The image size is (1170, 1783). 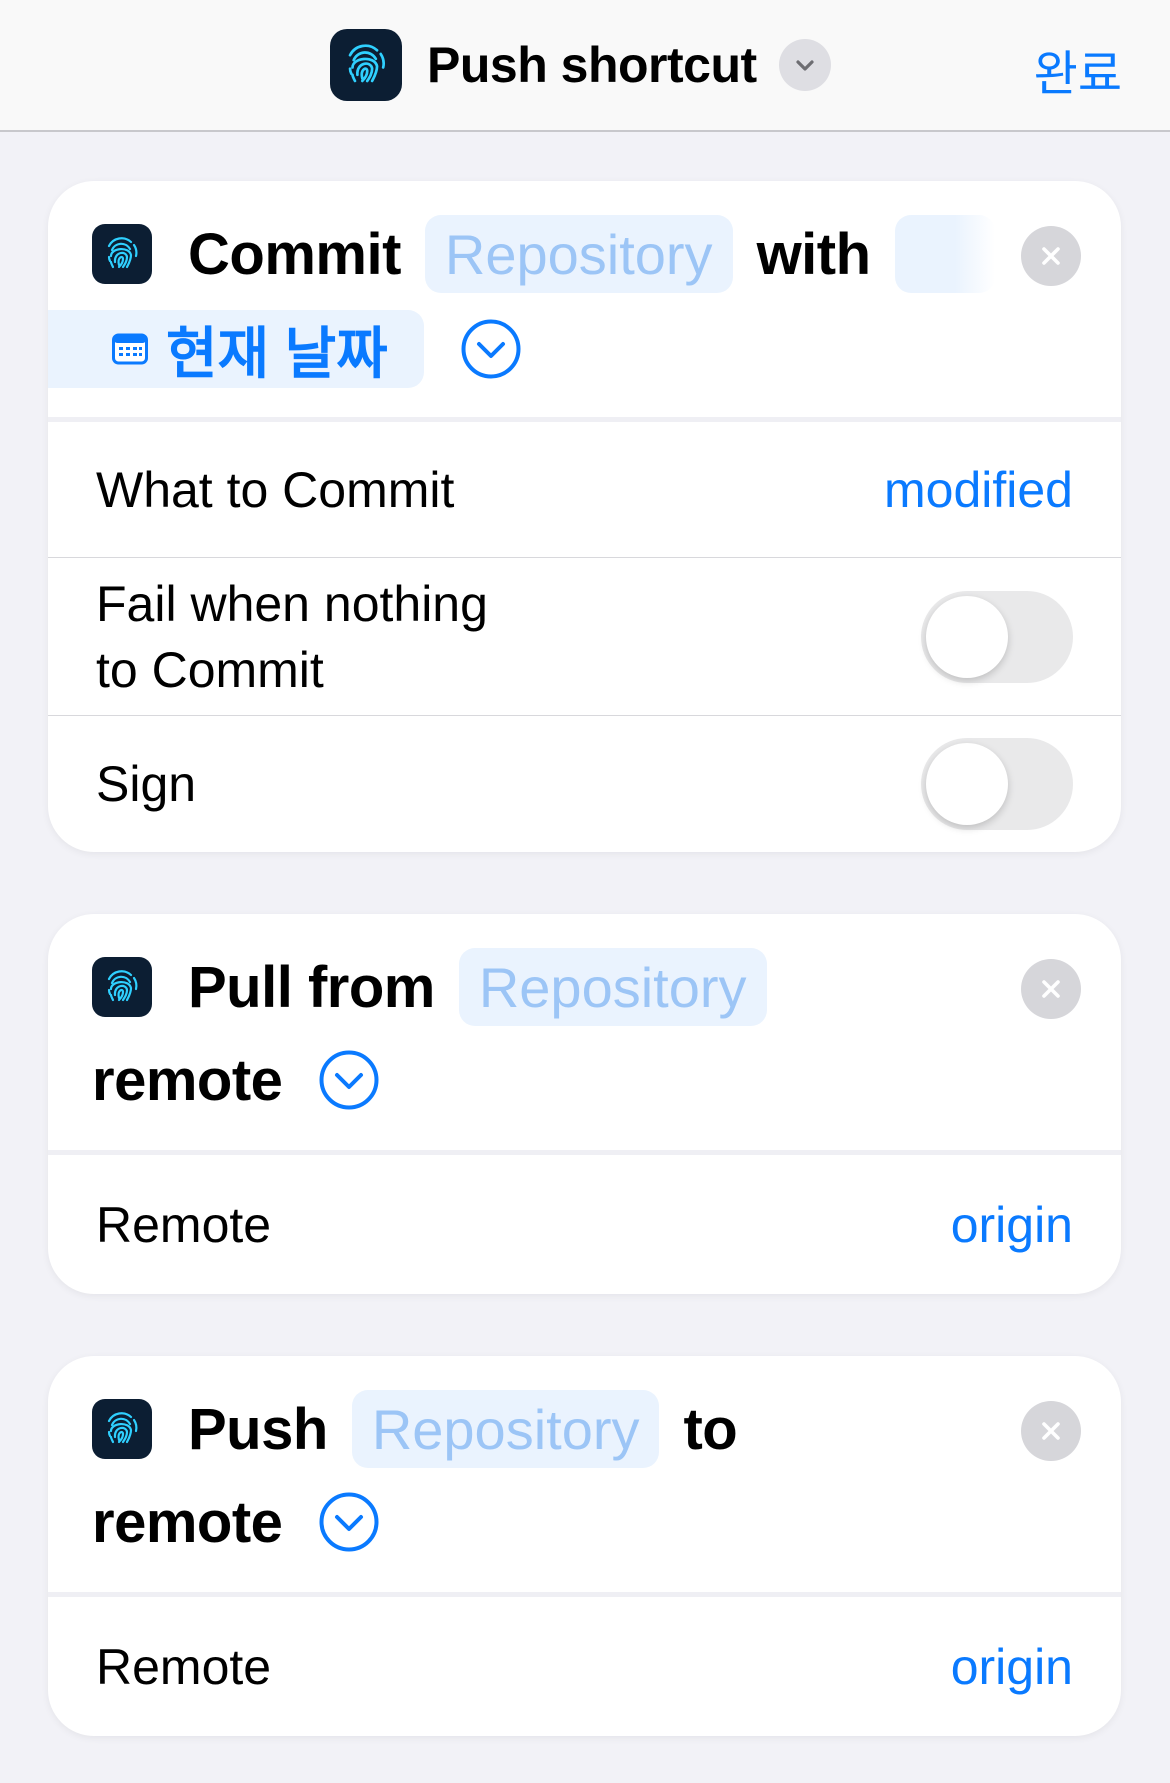 What do you see at coordinates (710, 1429) in the screenshot?
I see `action-connector: to` at bounding box center [710, 1429].